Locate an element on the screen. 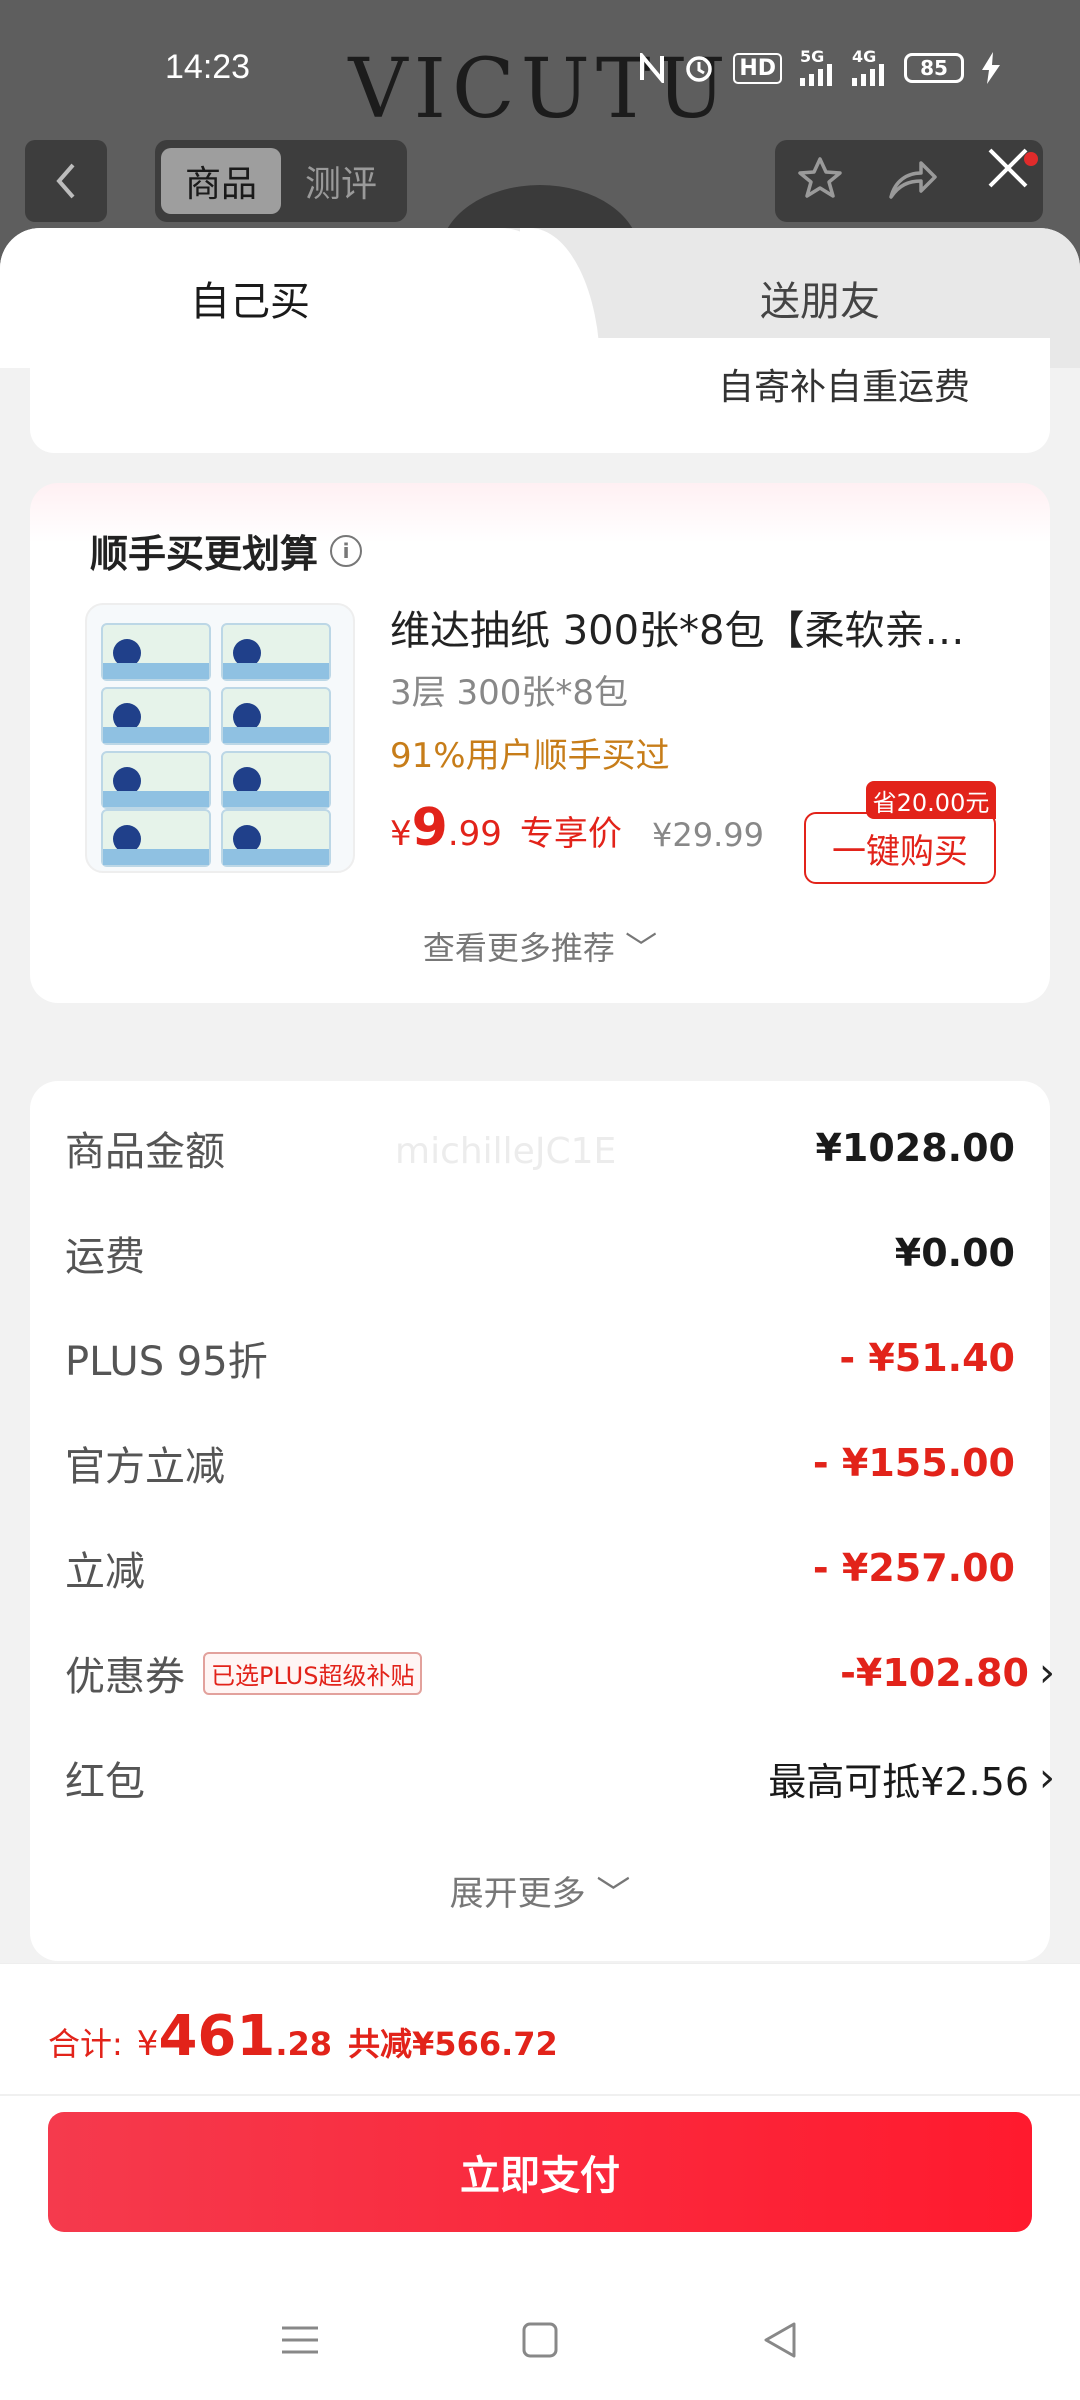 The height and width of the screenshot is (2400, 1080). signal-4g-icon: 4G is located at coordinates (869, 66).